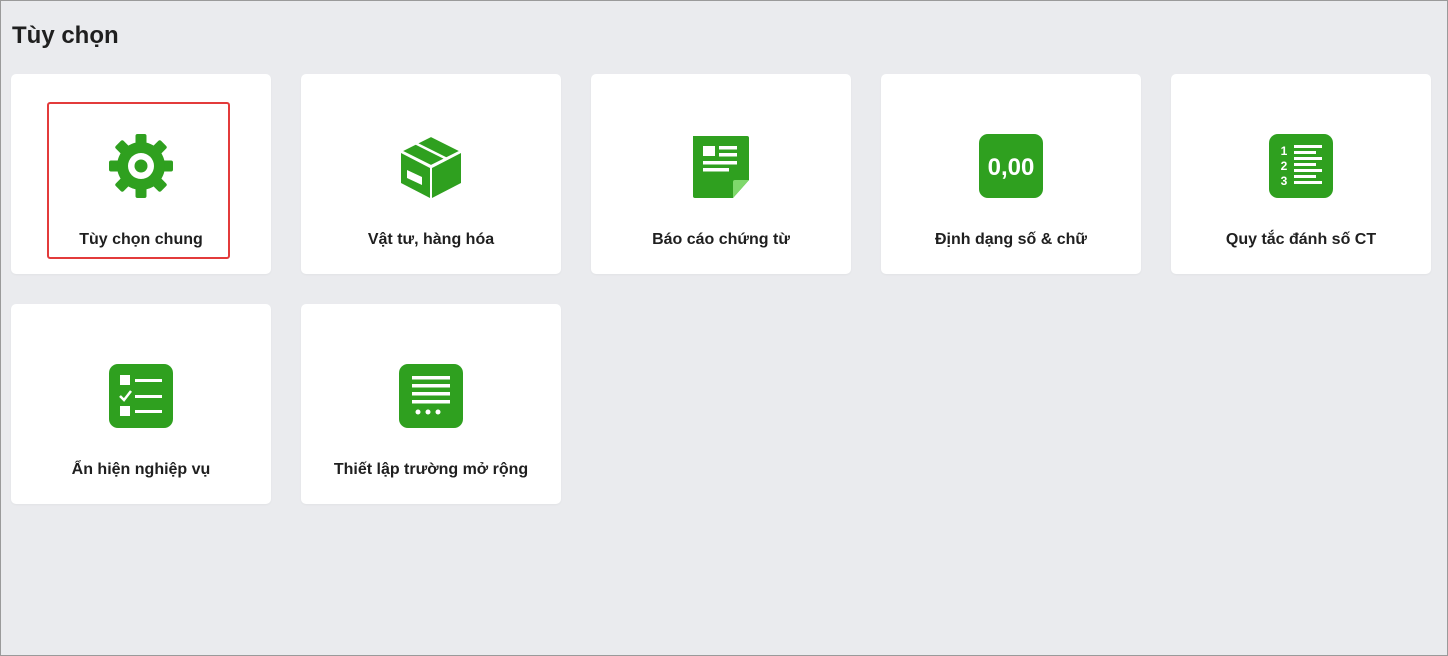 This screenshot has height=656, width=1448. I want to click on page-title: Tùy chọn, so click(65, 35).